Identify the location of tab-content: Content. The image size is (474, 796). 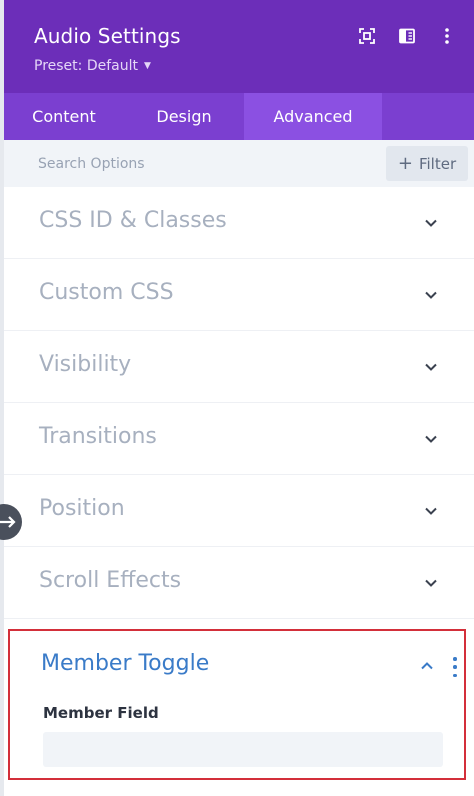
(64, 116).